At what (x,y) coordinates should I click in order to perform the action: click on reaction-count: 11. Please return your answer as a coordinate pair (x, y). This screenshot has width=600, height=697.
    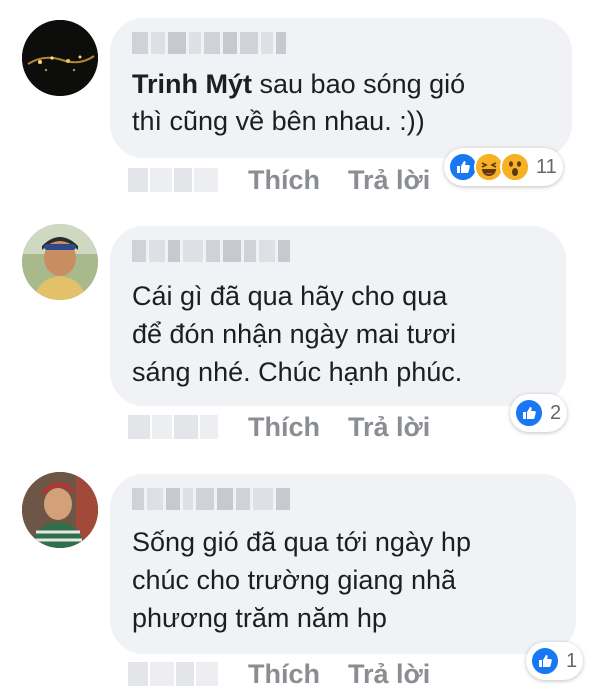
    Looking at the image, I should click on (546, 166).